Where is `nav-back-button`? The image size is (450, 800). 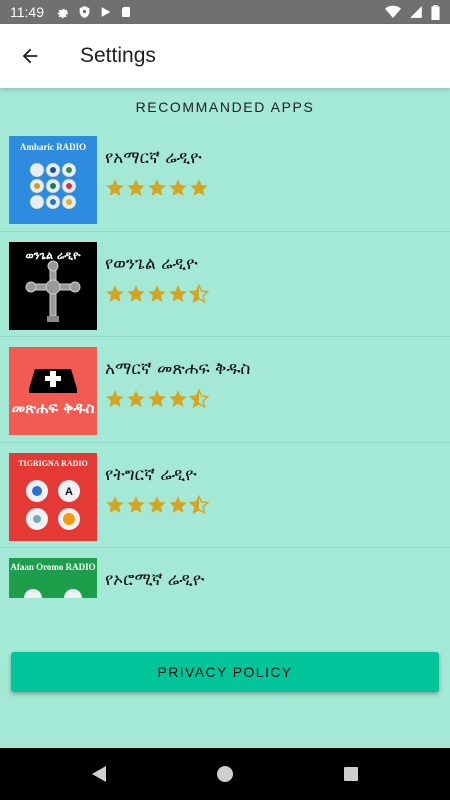
nav-back-button is located at coordinates (99, 774).